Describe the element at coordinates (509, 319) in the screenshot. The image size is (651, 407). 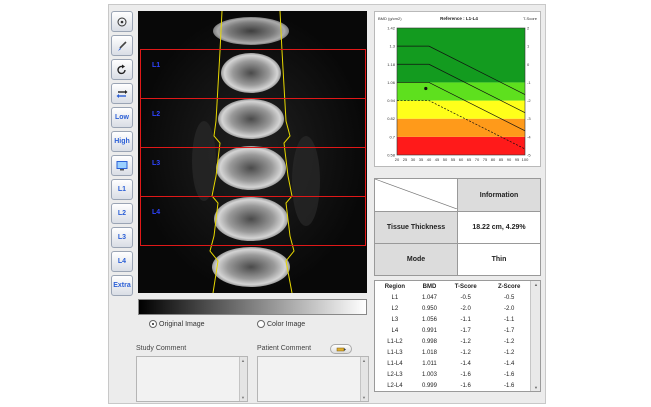
I see `table-cell: -1.1` at that location.